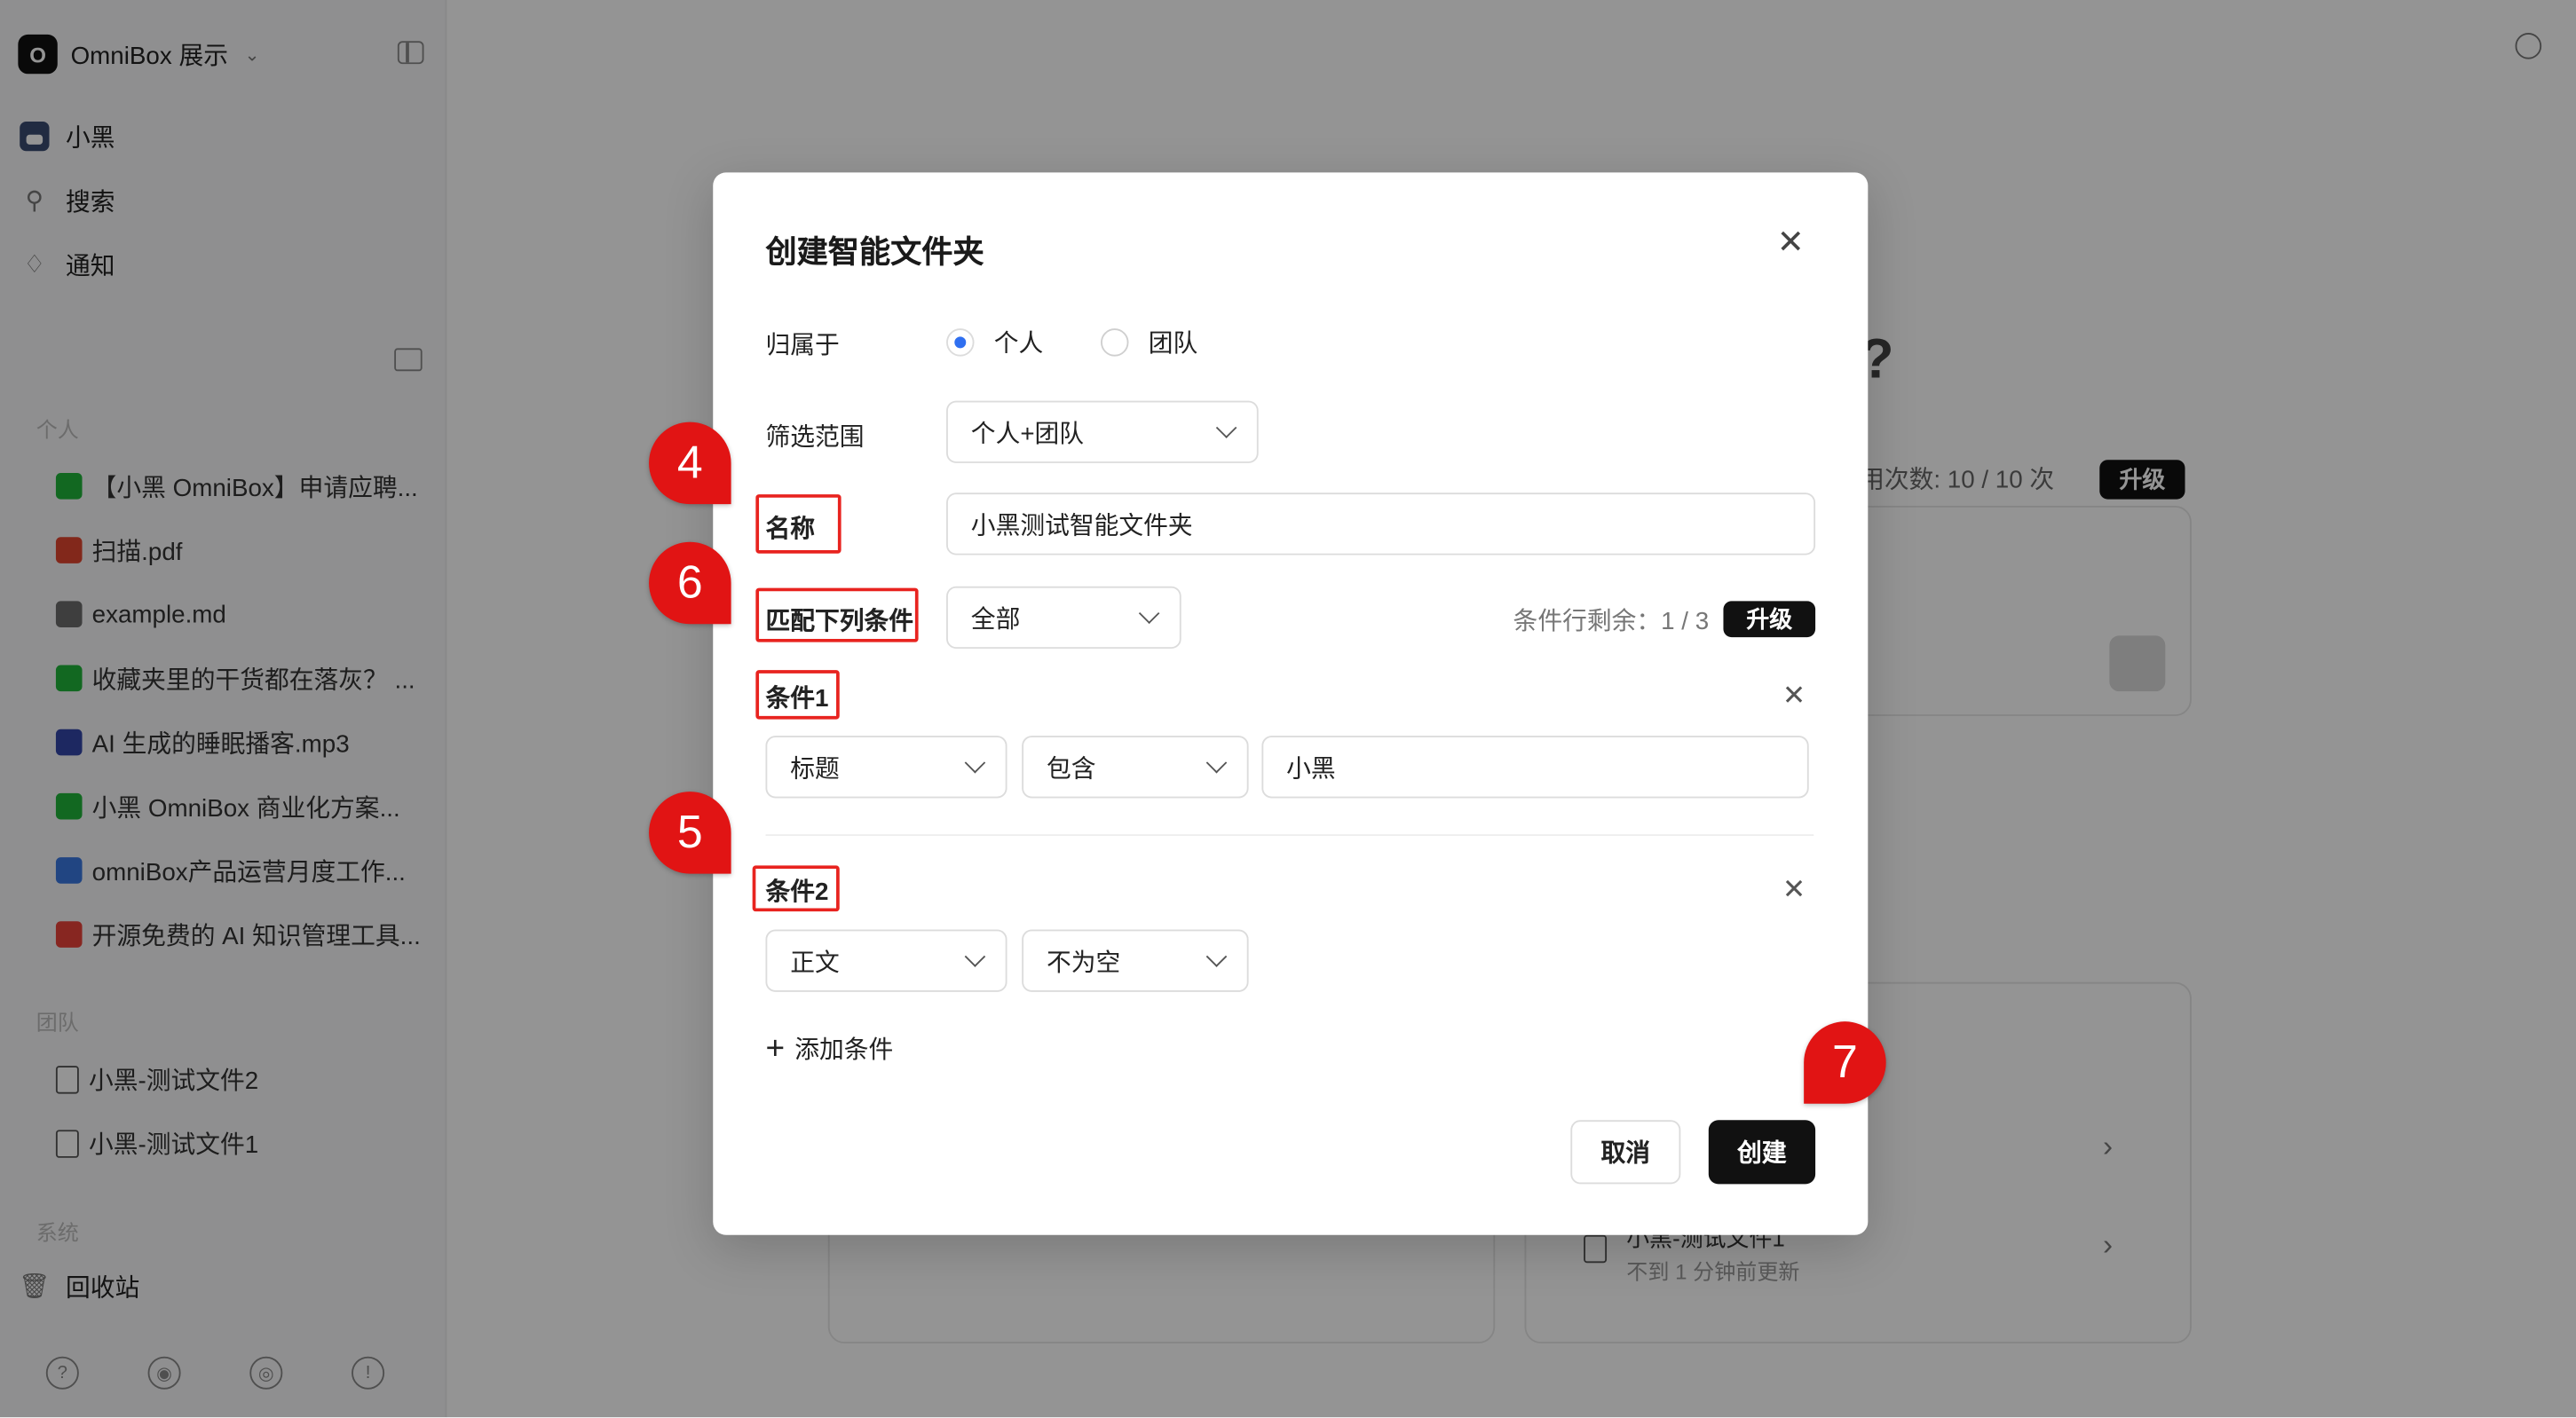  Describe the element at coordinates (798, 524) in the screenshot. I see `highlight-box-name` at that location.